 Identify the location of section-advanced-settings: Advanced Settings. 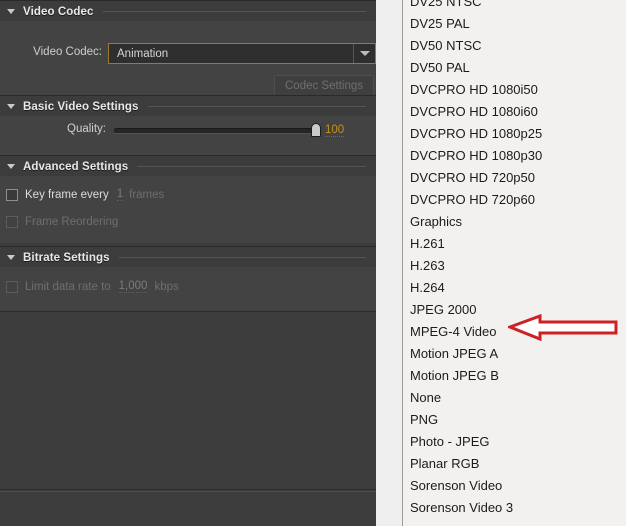
(188, 166).